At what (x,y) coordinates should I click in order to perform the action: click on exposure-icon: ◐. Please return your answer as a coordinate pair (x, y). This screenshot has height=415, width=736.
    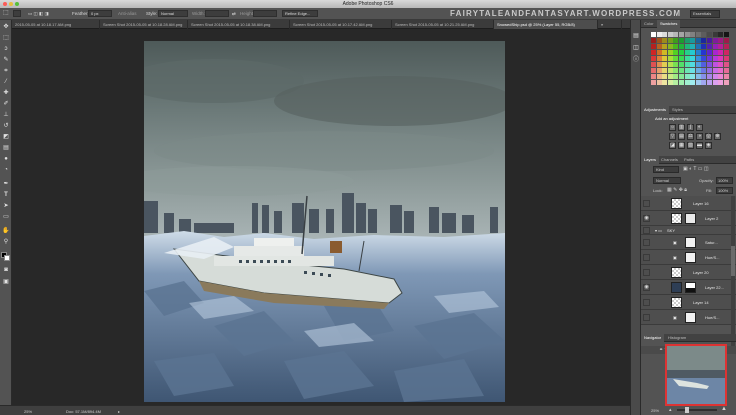
    Looking at the image, I should click on (699, 127).